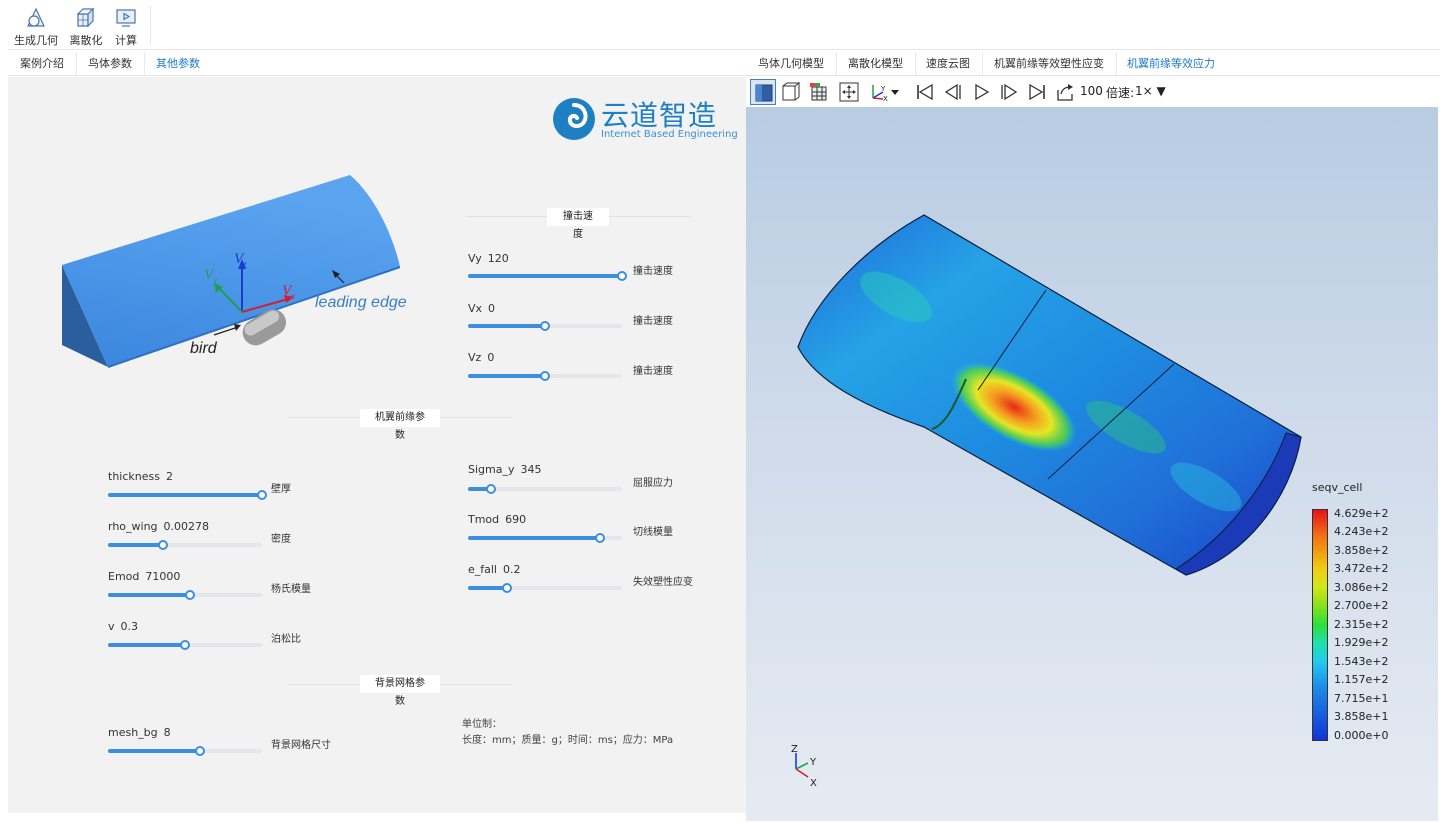 The height and width of the screenshot is (823, 1440). I want to click on vx-slider-thumb, so click(545, 326).